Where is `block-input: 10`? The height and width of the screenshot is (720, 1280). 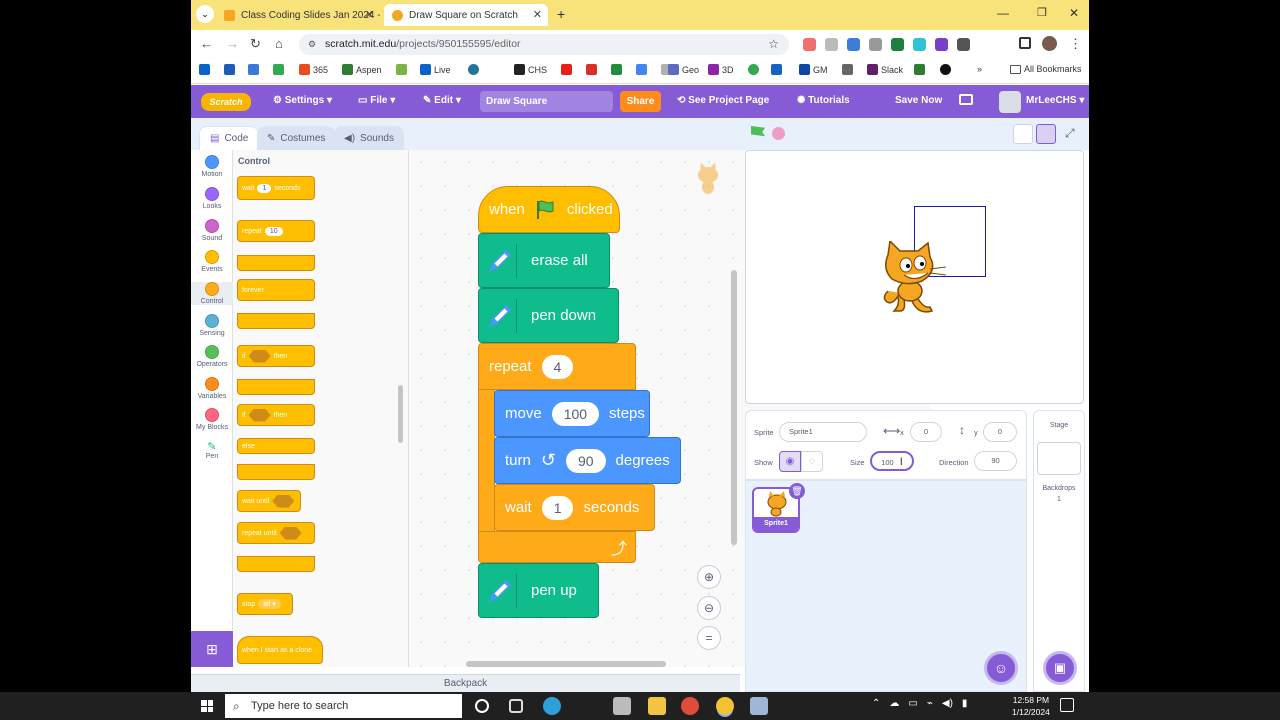
block-input: 10 is located at coordinates (273, 231).